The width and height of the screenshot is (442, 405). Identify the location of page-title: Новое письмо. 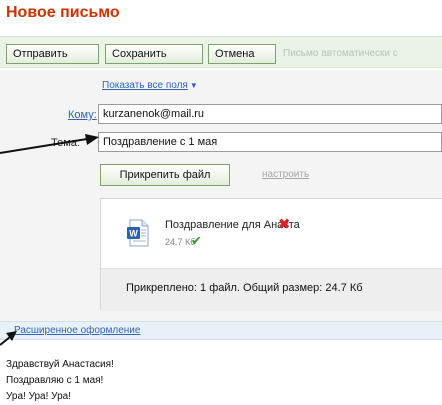
(63, 12).